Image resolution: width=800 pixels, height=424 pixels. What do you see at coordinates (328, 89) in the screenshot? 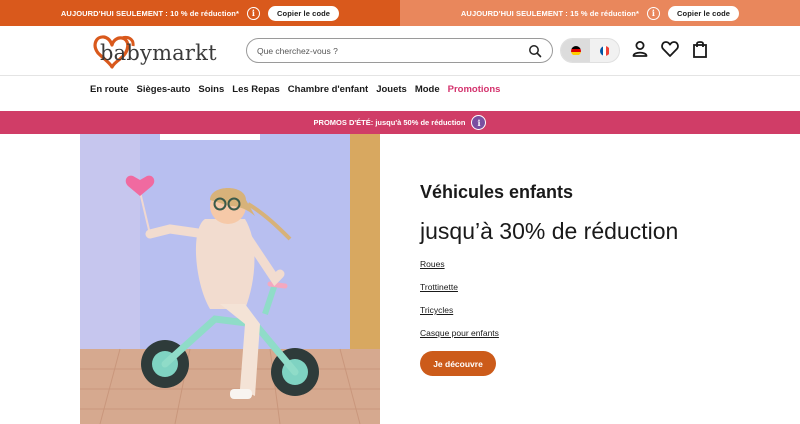
I see `nav-item-chambre: Chambre d'enfant` at bounding box center [328, 89].